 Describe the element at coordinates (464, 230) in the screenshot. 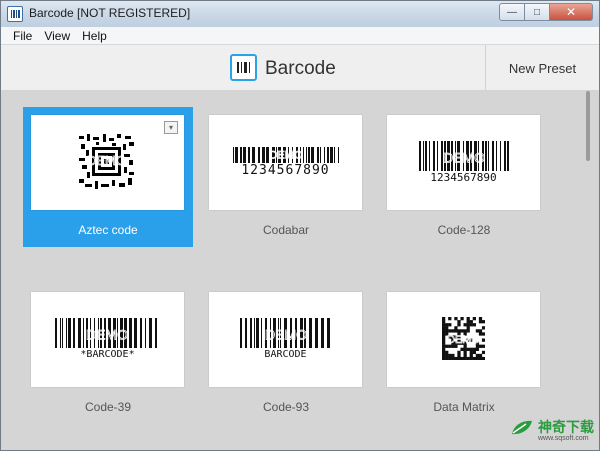

I see `preset-label: Code-128` at that location.